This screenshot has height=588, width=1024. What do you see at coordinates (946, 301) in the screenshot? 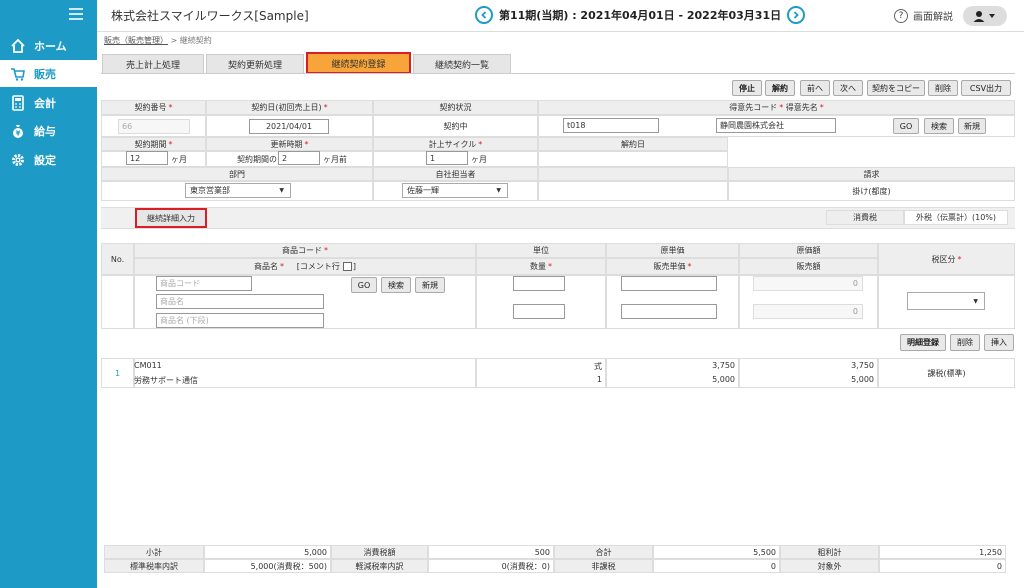
I see `tax-type-select: ▼` at bounding box center [946, 301].